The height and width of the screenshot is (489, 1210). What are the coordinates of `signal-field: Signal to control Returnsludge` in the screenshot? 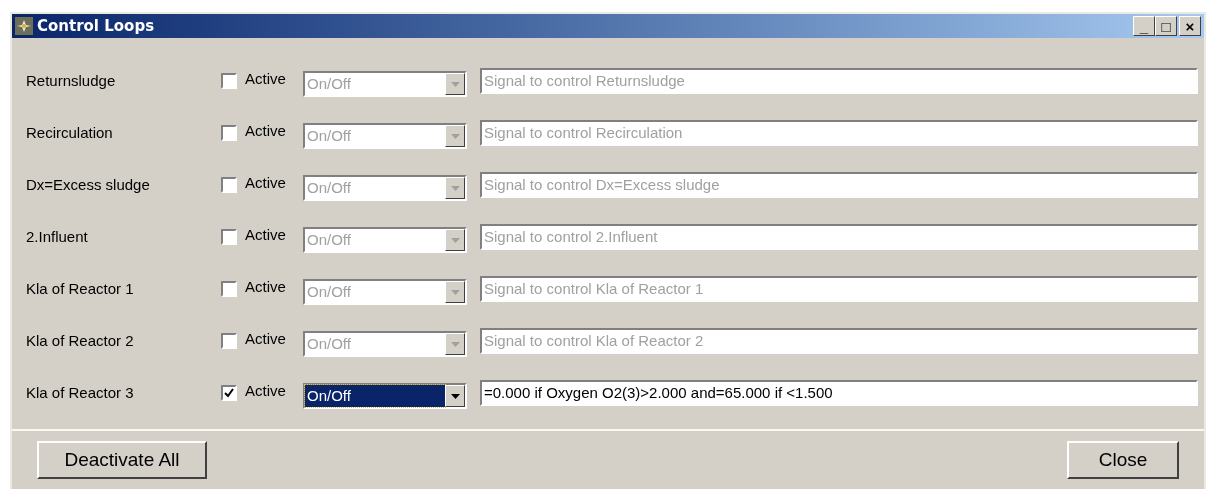 It's located at (839, 81).